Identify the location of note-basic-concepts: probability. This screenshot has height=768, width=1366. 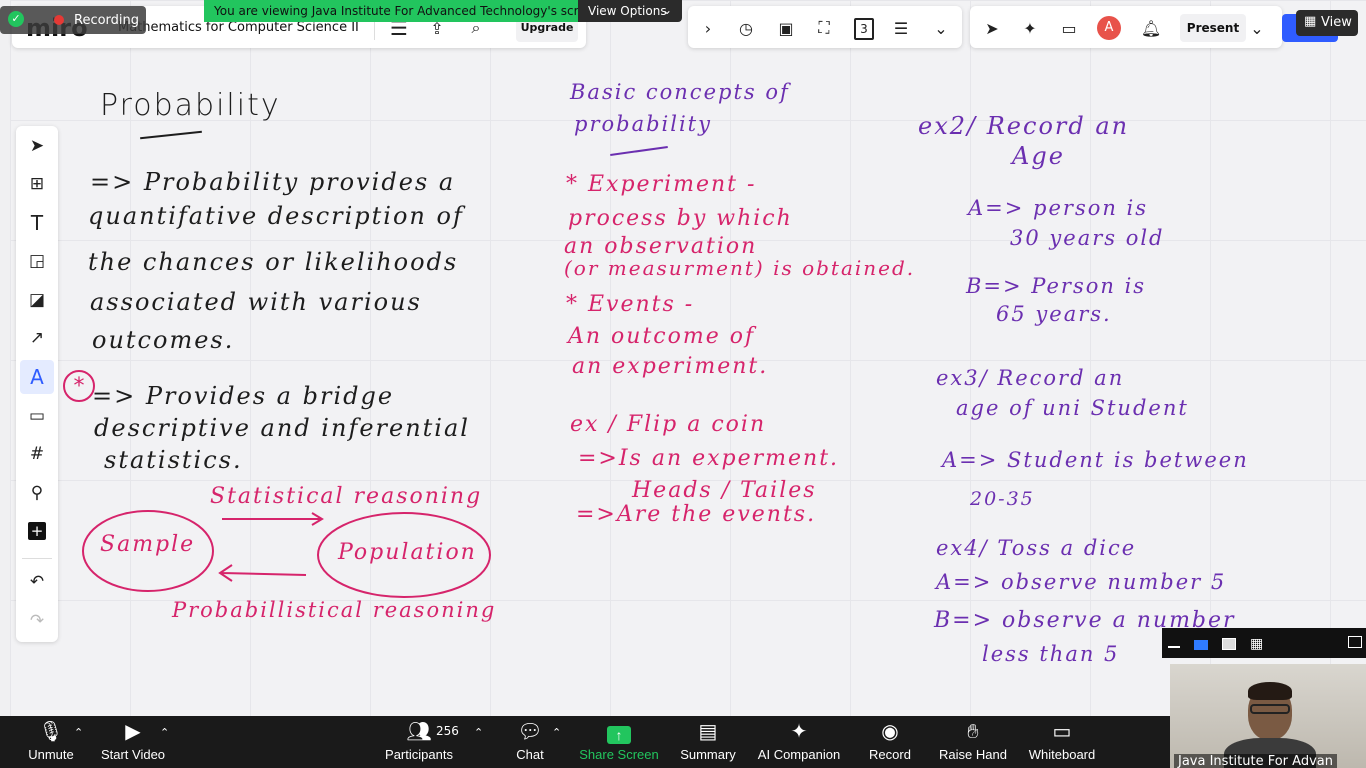
(643, 124).